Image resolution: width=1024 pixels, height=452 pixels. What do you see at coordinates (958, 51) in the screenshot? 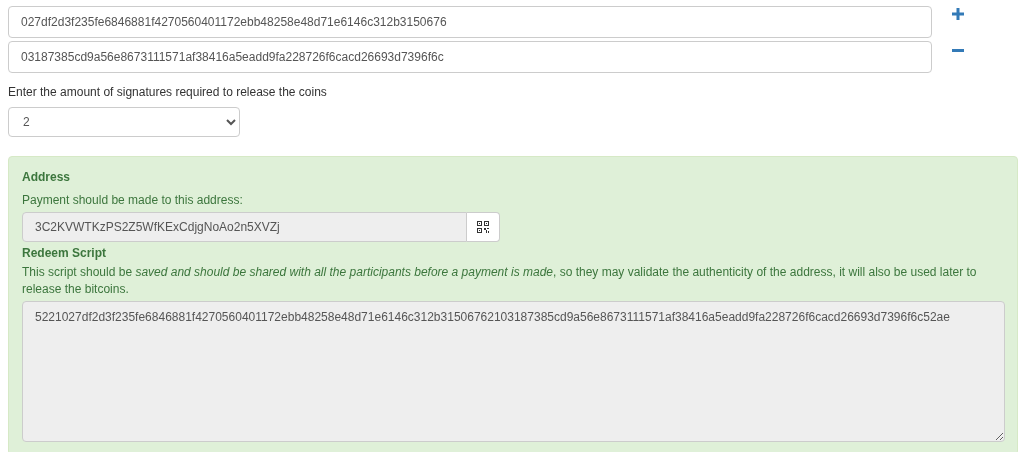
I see `minus-icon` at bounding box center [958, 51].